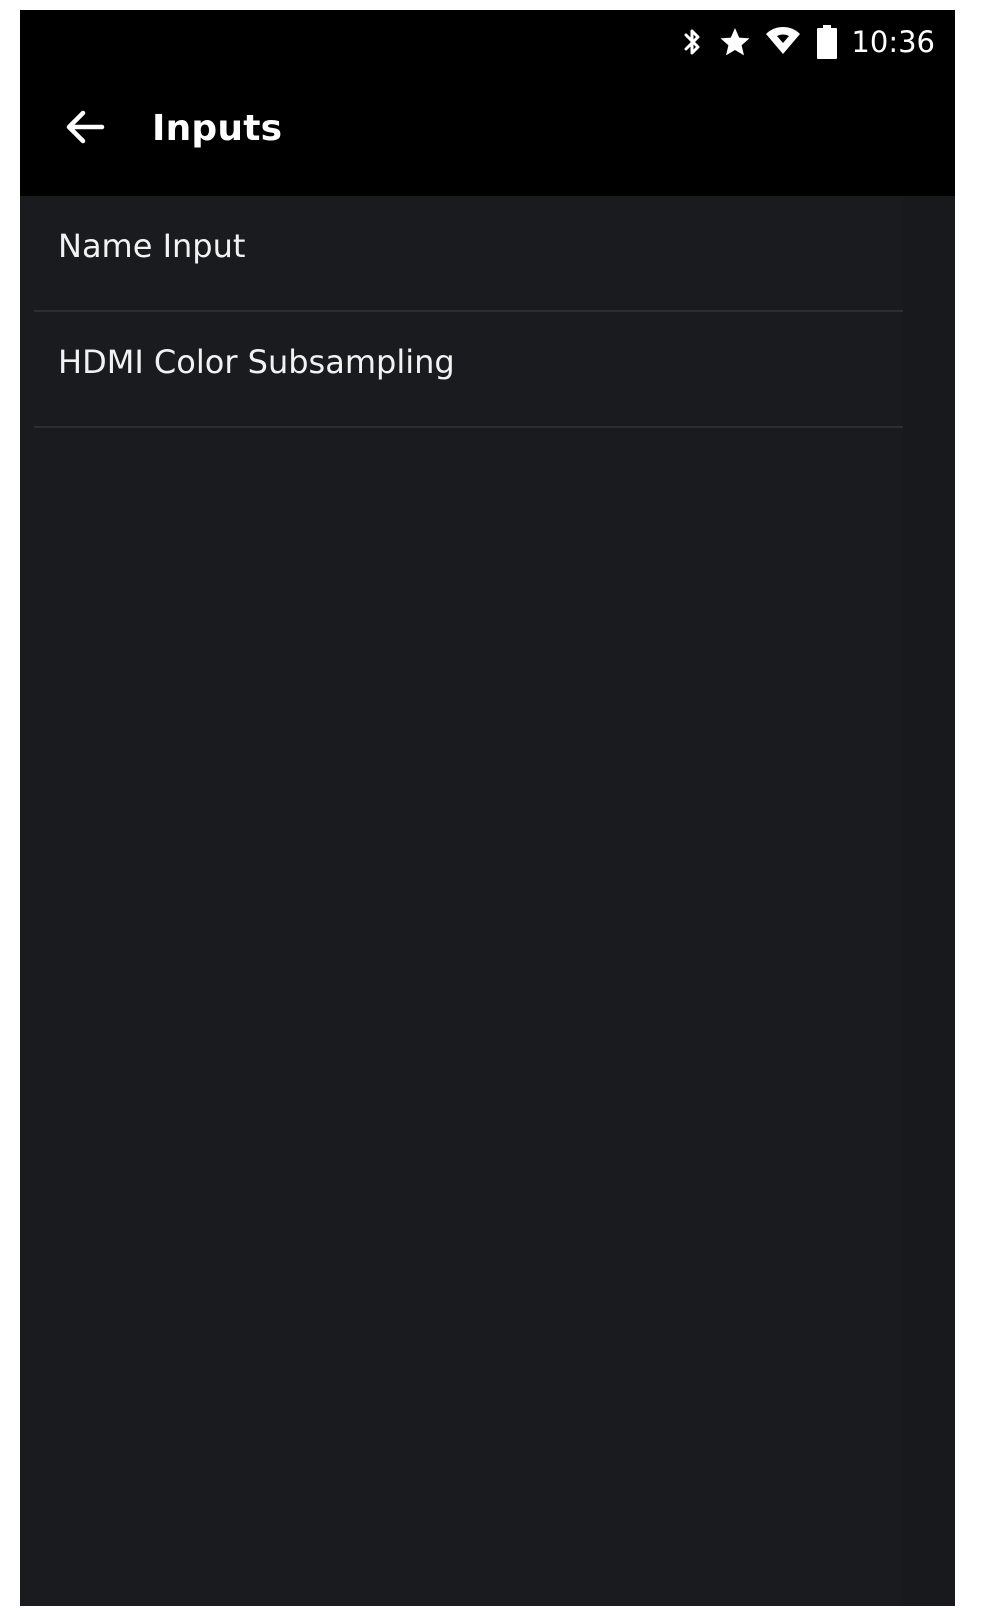  Describe the element at coordinates (152, 246) in the screenshot. I see `menu-item-label: Name Input` at that location.